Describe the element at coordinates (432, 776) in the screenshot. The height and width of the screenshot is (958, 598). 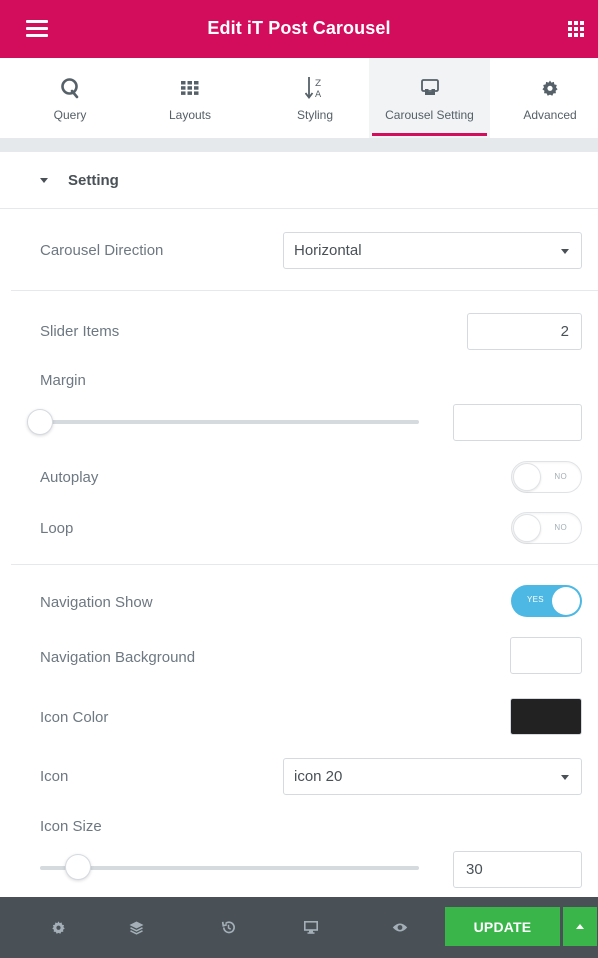
I see `icon-select: icon 20` at that location.